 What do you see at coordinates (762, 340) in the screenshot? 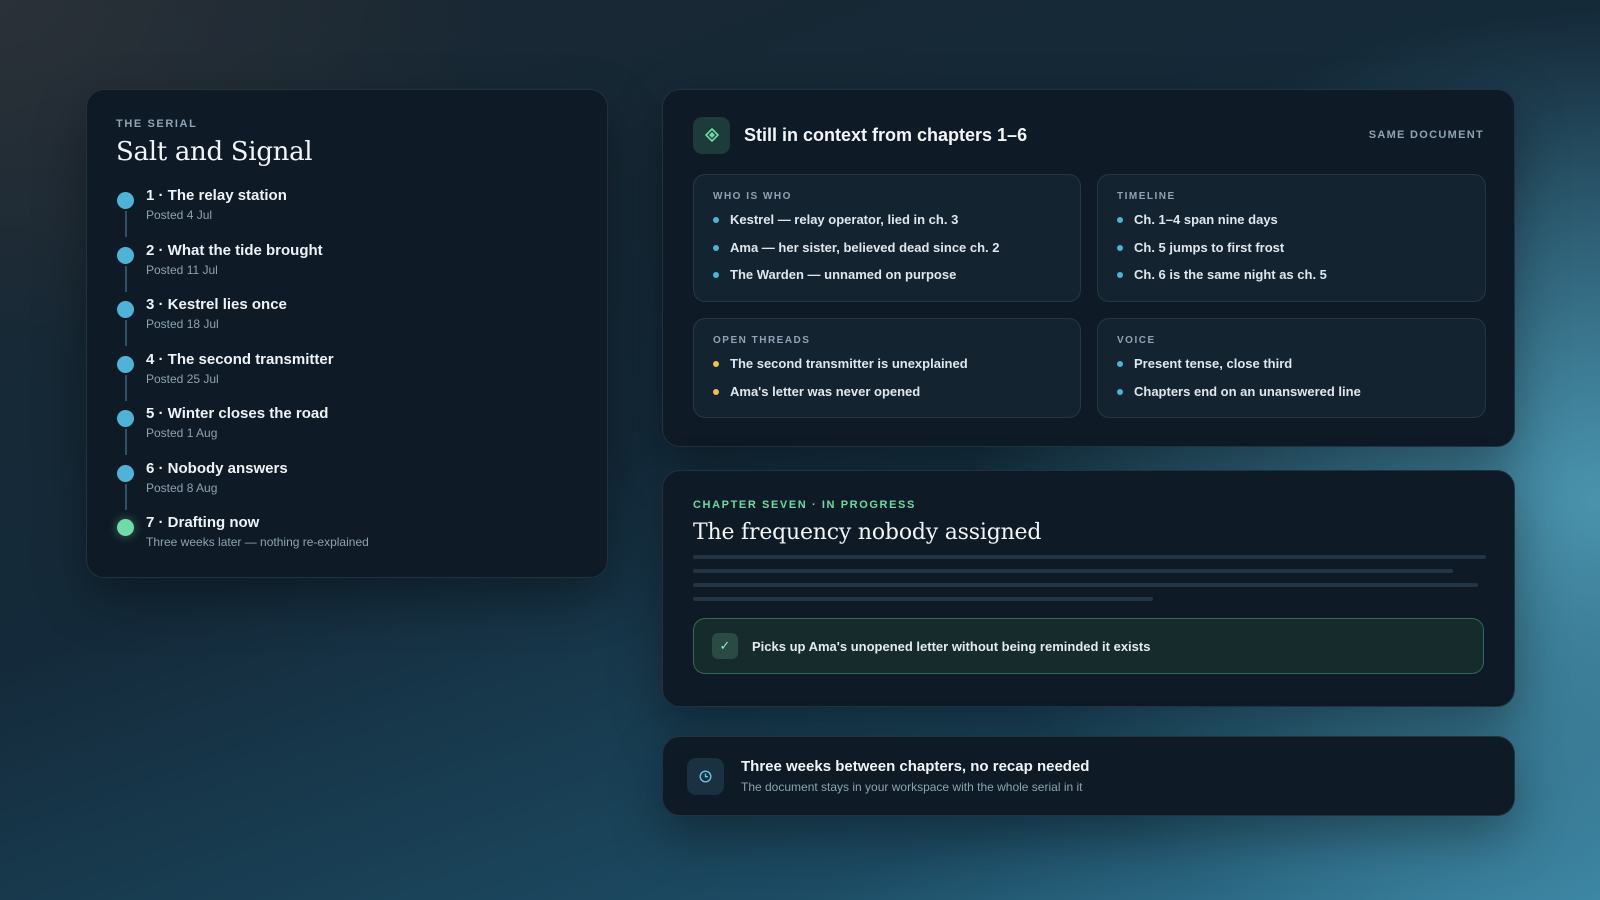
I see `panel-label: OPEN THREADS` at bounding box center [762, 340].